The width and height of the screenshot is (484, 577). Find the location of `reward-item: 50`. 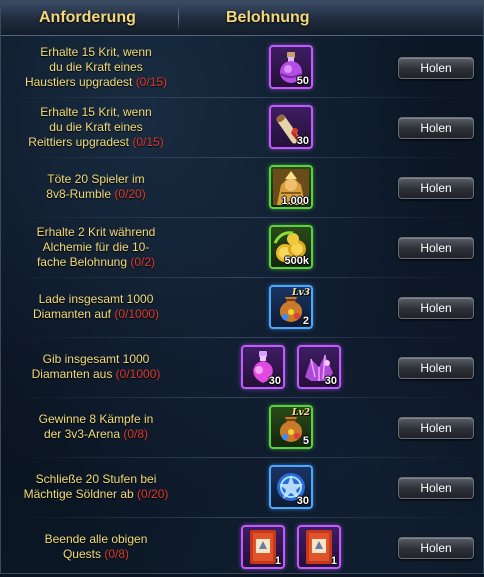

reward-item: 50 is located at coordinates (291, 67).